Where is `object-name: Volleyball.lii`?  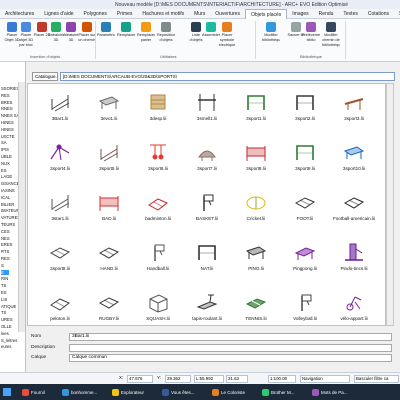 object-name: Volleyball.lii is located at coordinates (305, 318).